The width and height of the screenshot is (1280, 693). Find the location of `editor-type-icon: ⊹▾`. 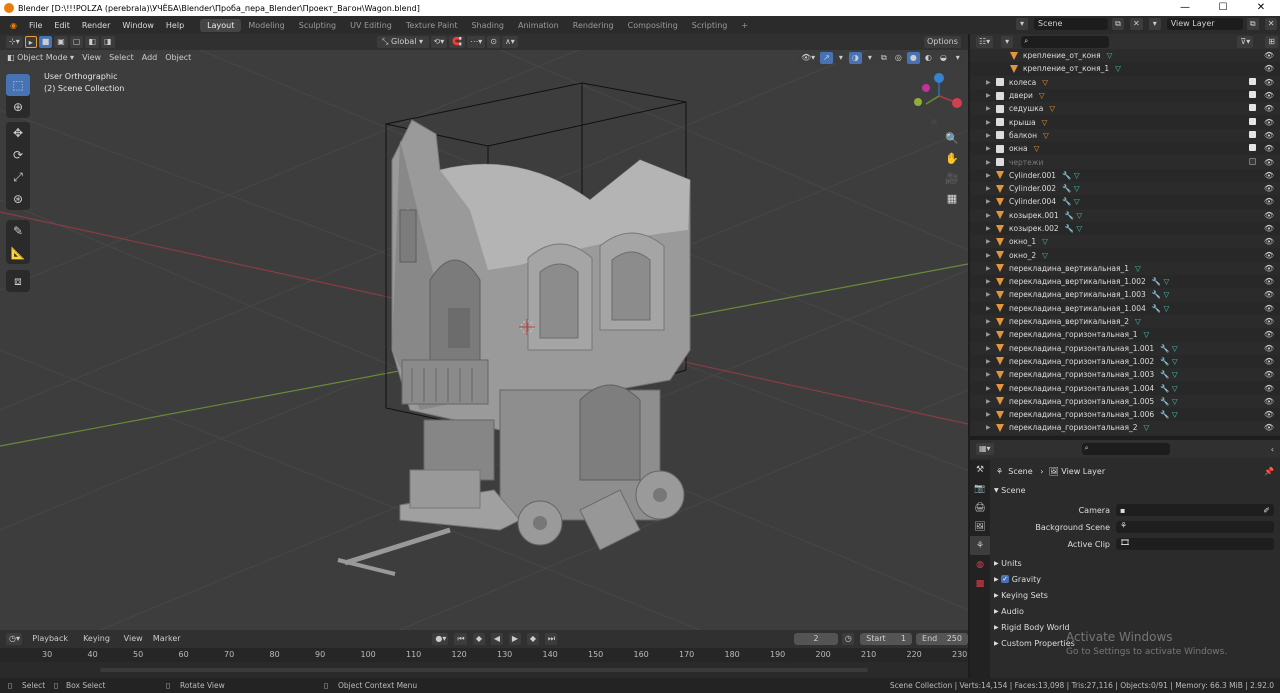

editor-type-icon: ⊹▾ is located at coordinates (14, 42).